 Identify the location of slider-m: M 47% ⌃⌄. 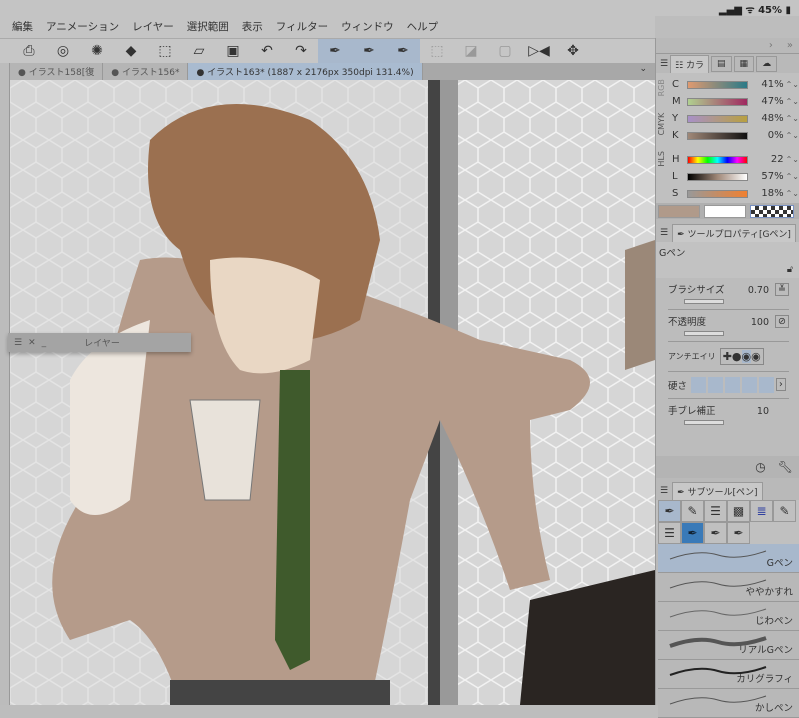
(733, 101).